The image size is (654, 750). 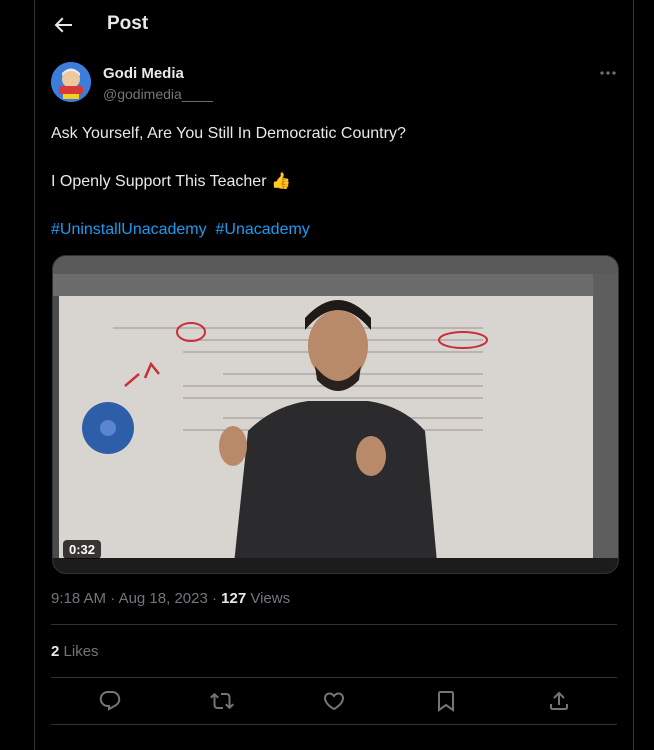 What do you see at coordinates (143, 73) in the screenshot?
I see `author-display-name: Godi Media` at bounding box center [143, 73].